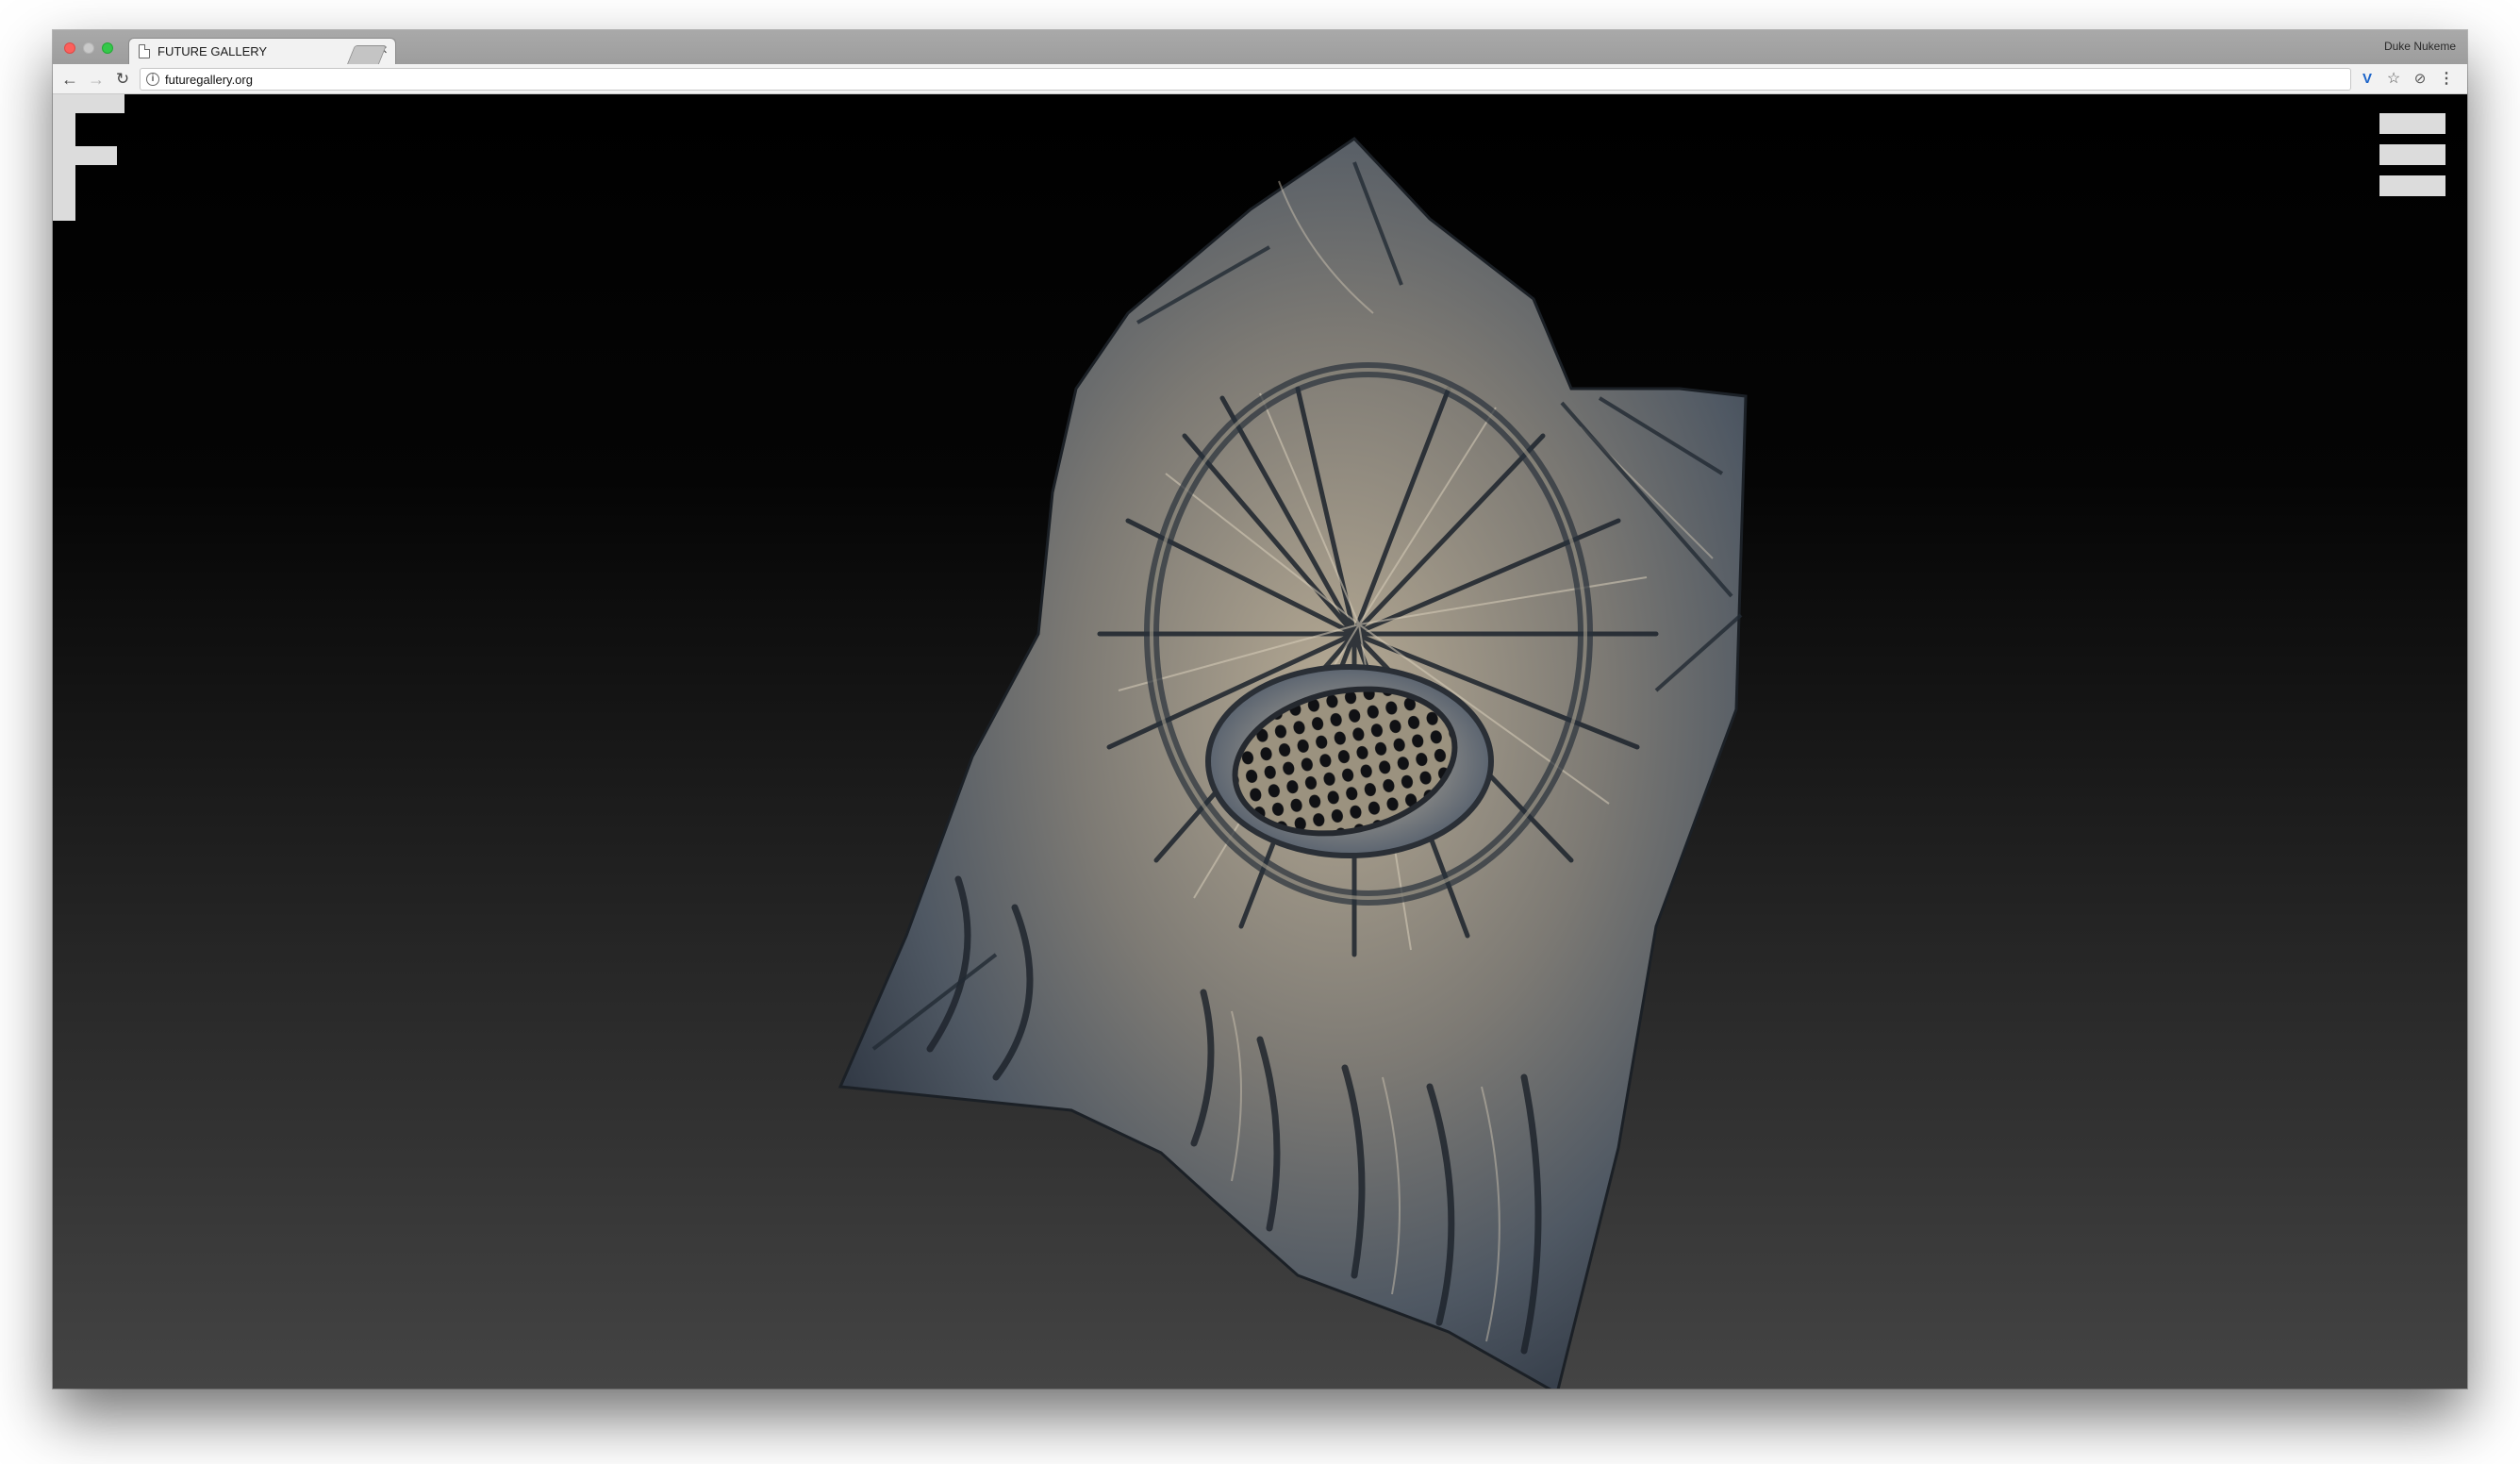  I want to click on profile-name: Duke Nukeme, so click(2420, 46).